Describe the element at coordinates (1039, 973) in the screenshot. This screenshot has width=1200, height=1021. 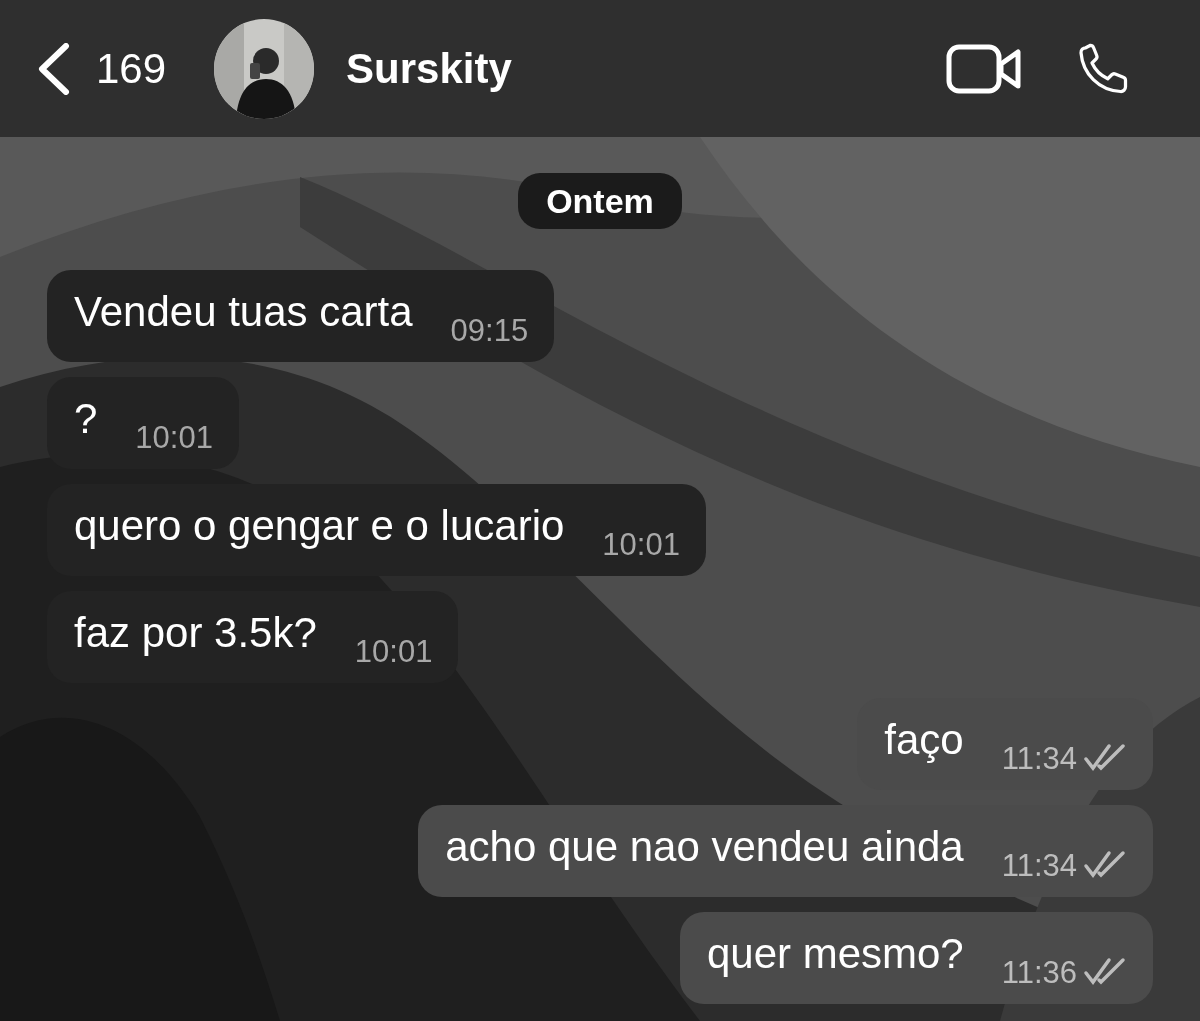
I see `message-time: 11:36` at that location.